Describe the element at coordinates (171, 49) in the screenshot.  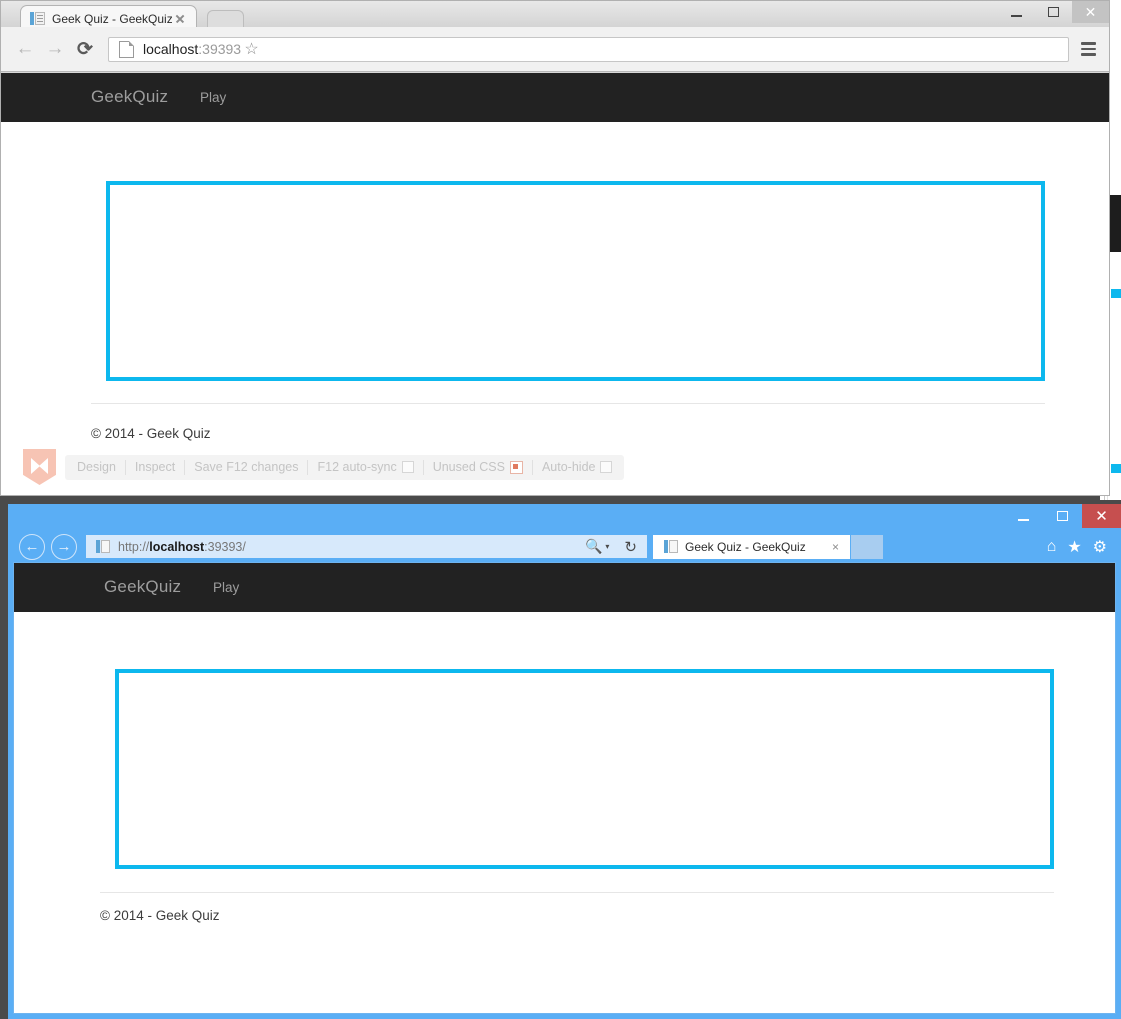
I see `address-bar-host: localhost` at that location.